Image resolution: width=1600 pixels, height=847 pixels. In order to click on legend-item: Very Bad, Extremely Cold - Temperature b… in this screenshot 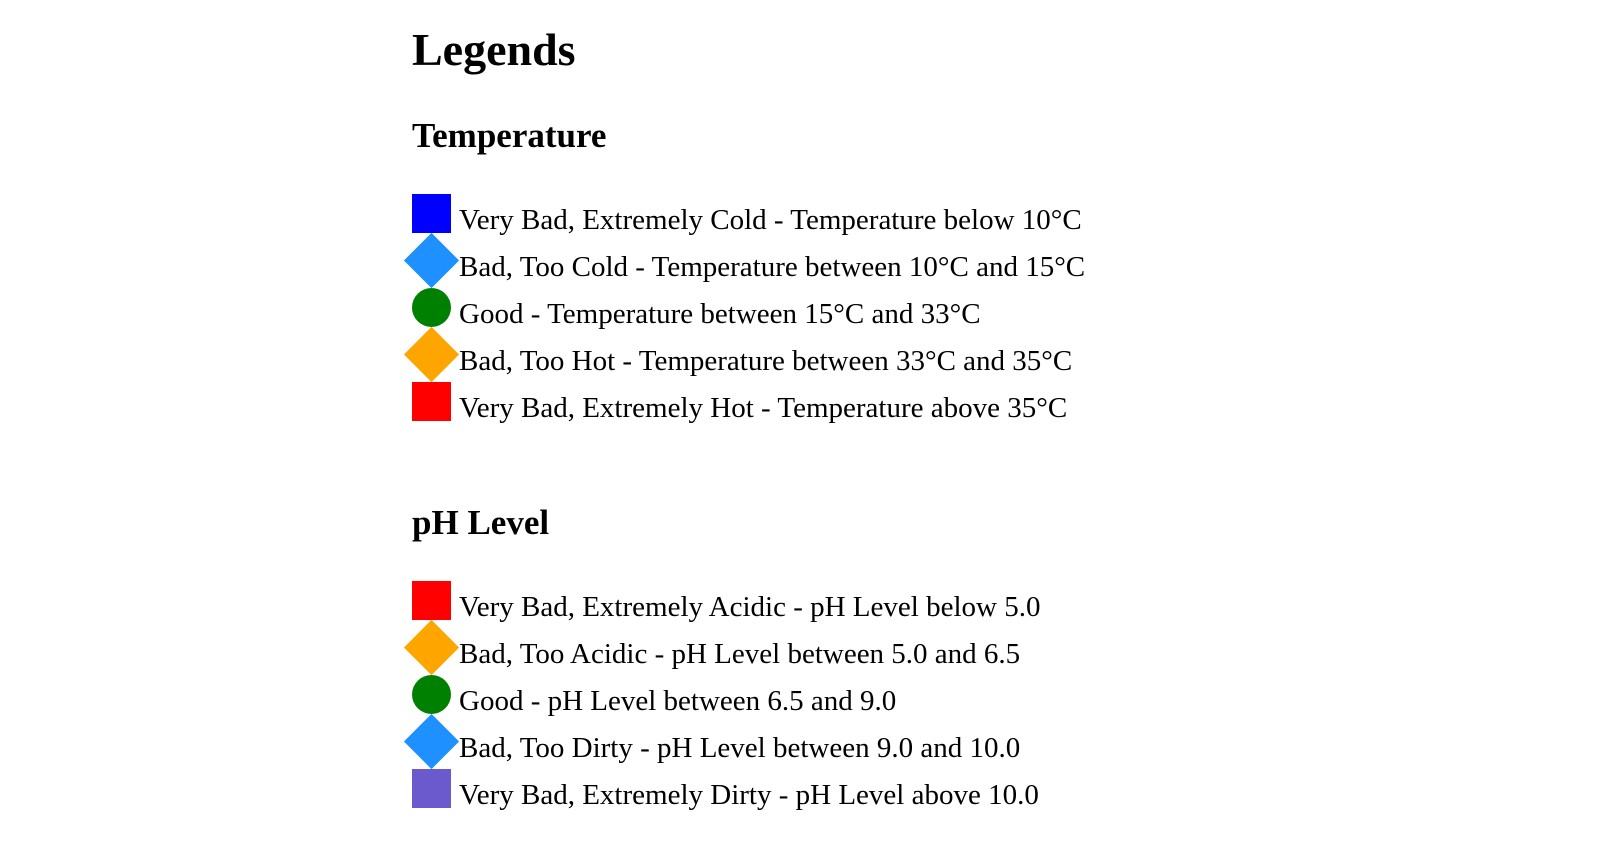, I will do `click(812, 217)`.